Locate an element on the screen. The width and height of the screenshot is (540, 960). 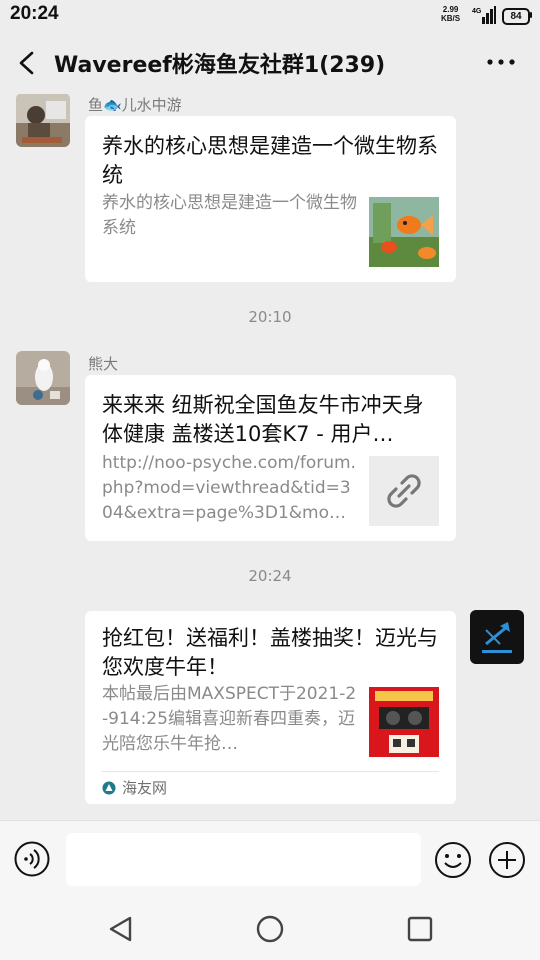
battery-icon: 84 is located at coordinates (516, 16).